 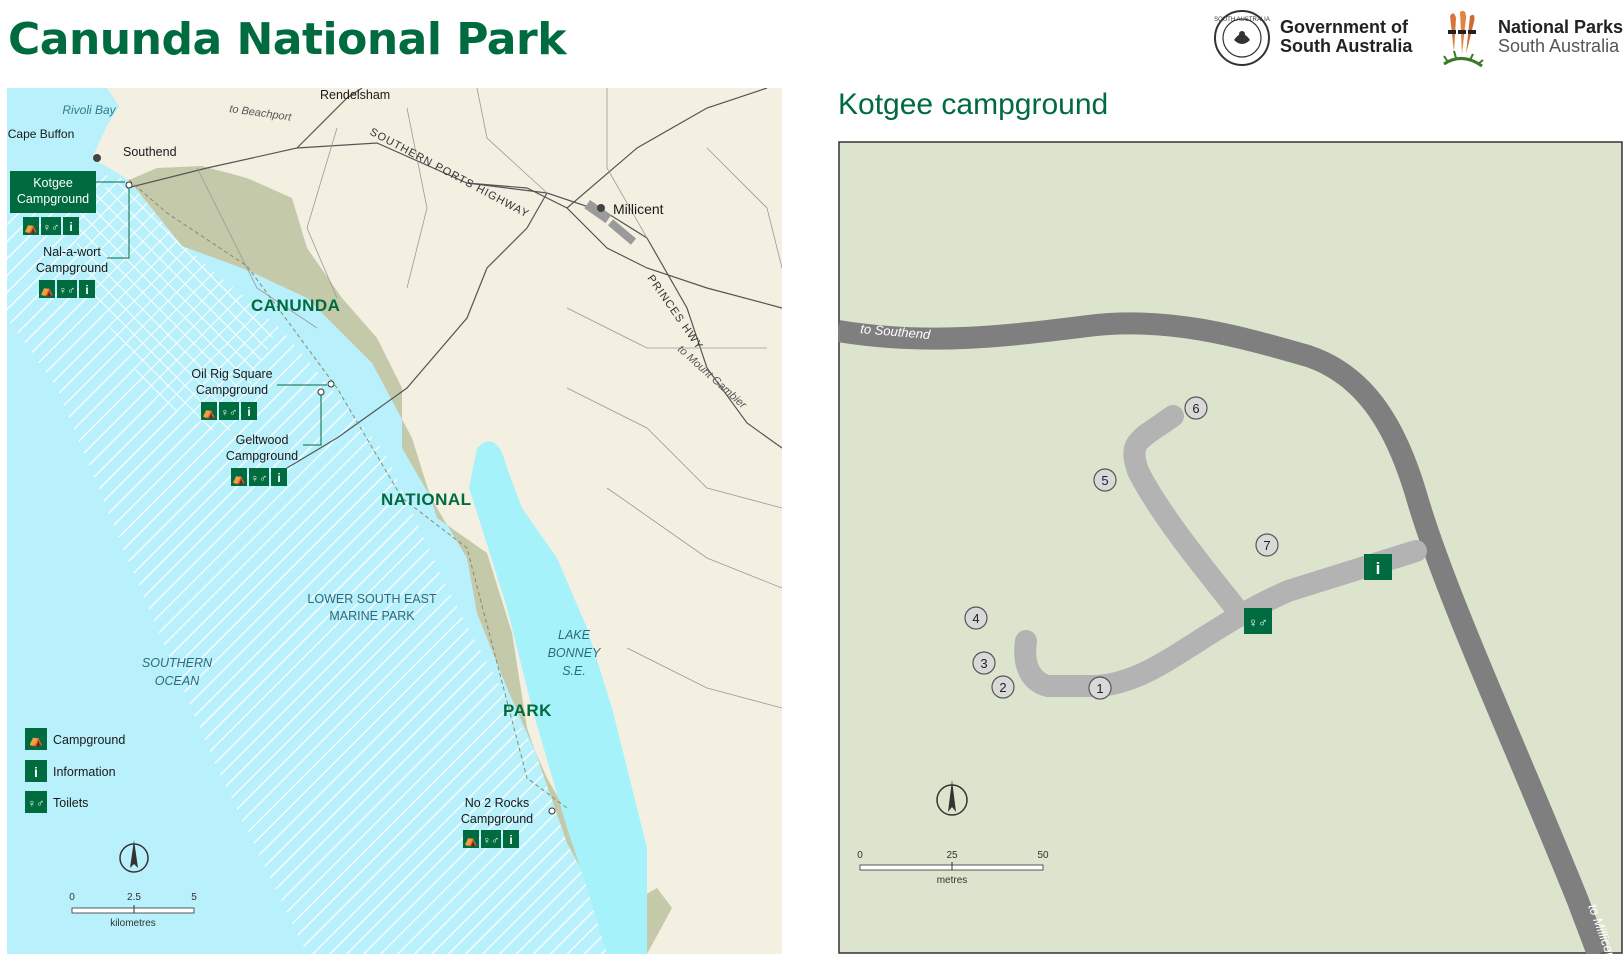 What do you see at coordinates (70, 803) in the screenshot?
I see `legend-toilets-label: Toilets` at bounding box center [70, 803].